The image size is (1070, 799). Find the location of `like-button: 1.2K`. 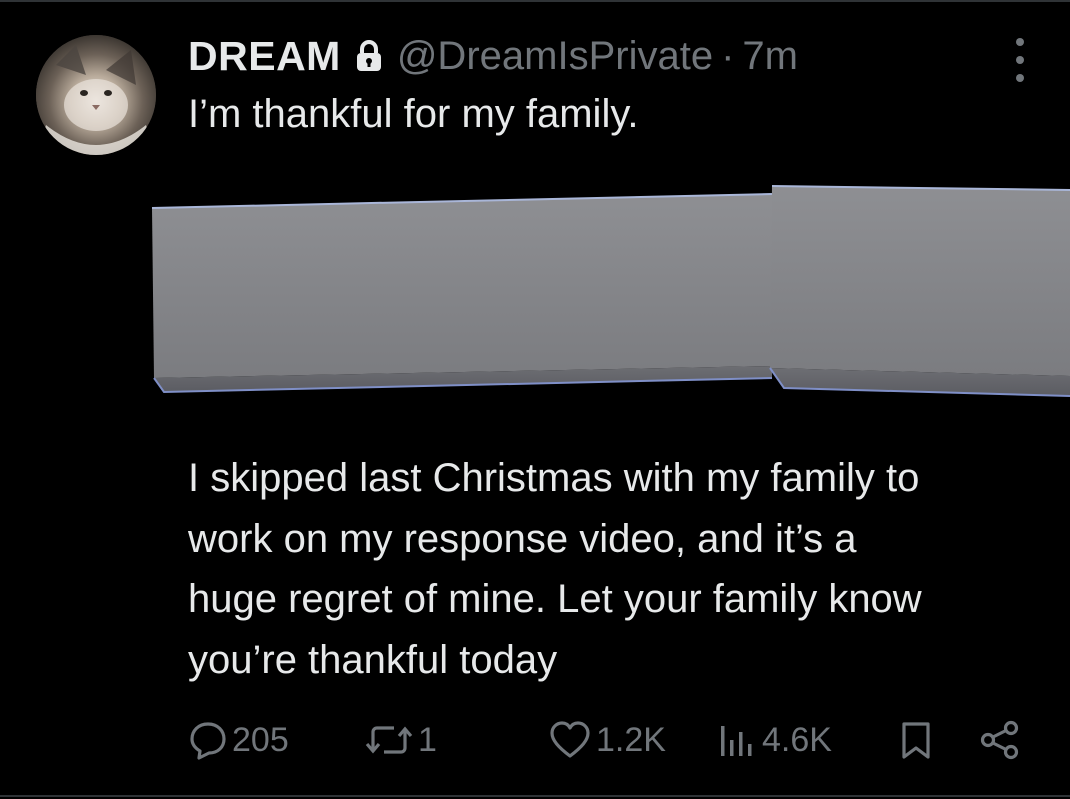

like-button: 1.2K is located at coordinates (607, 740).